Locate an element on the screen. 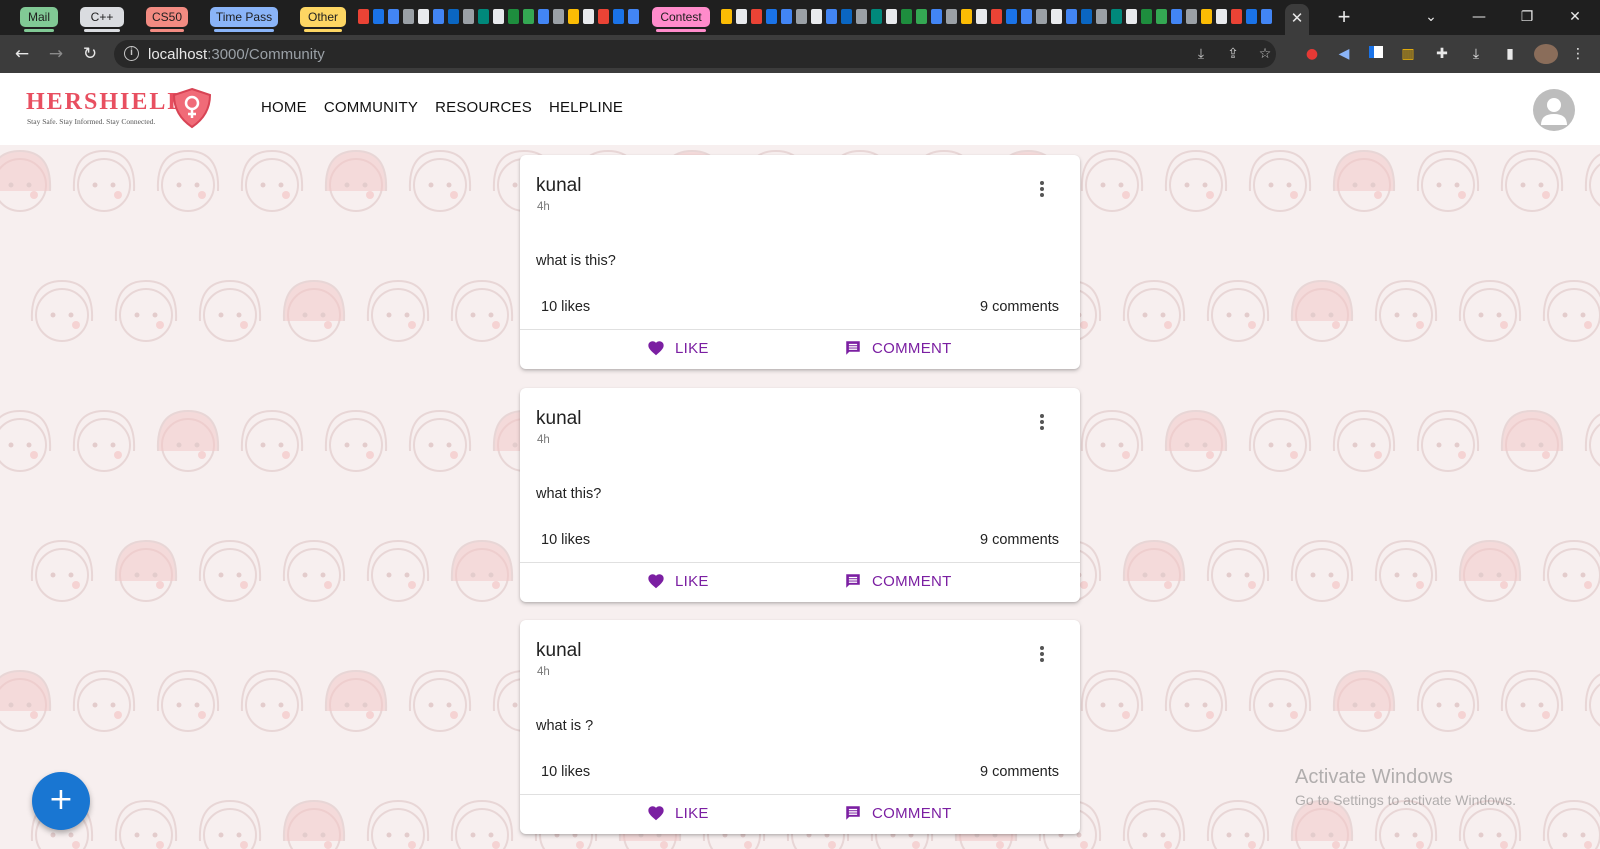  restore-icon: ❐ is located at coordinates (1527, 17).